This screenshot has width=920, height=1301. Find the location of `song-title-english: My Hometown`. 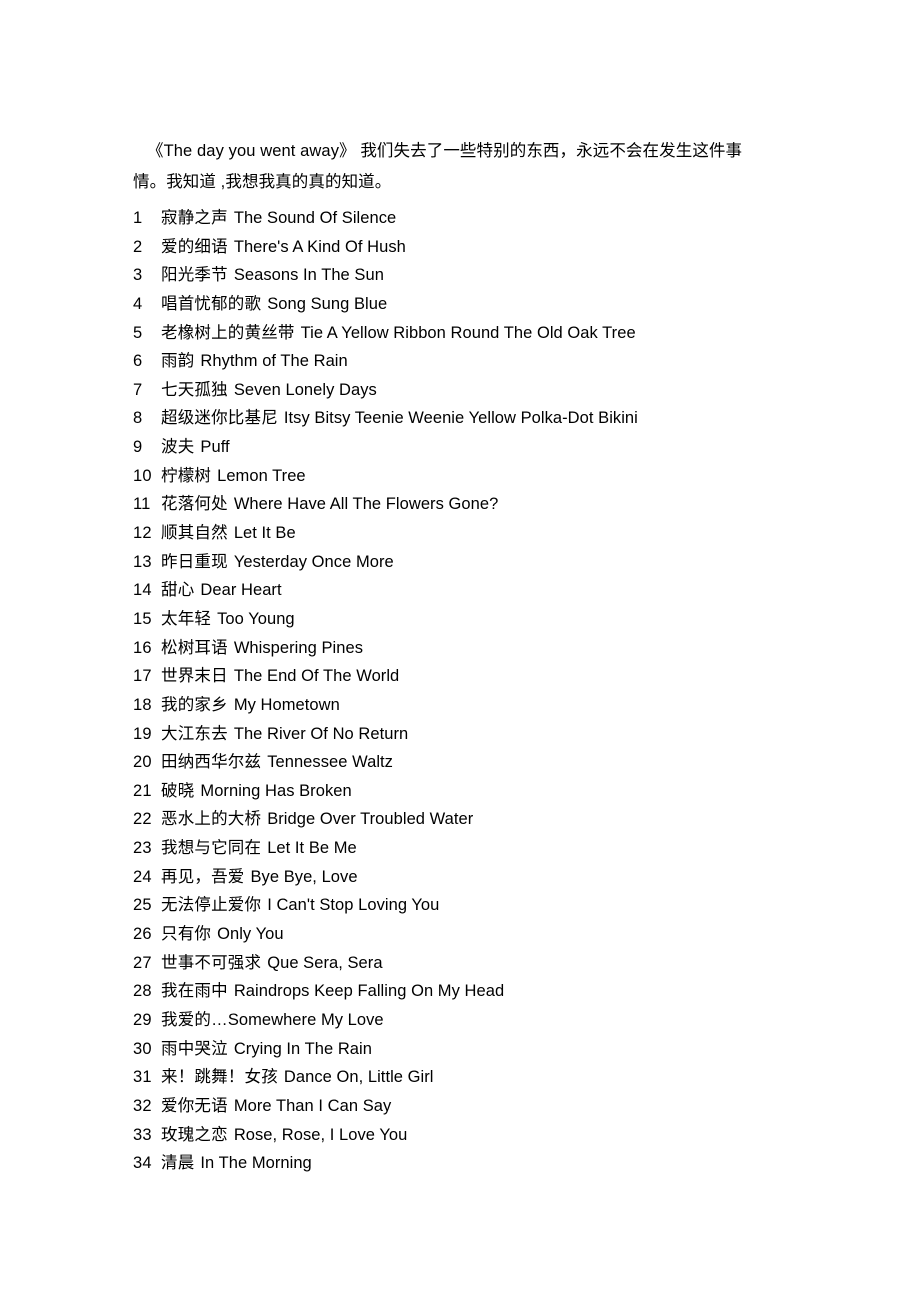

song-title-english: My Hometown is located at coordinates (286, 704).